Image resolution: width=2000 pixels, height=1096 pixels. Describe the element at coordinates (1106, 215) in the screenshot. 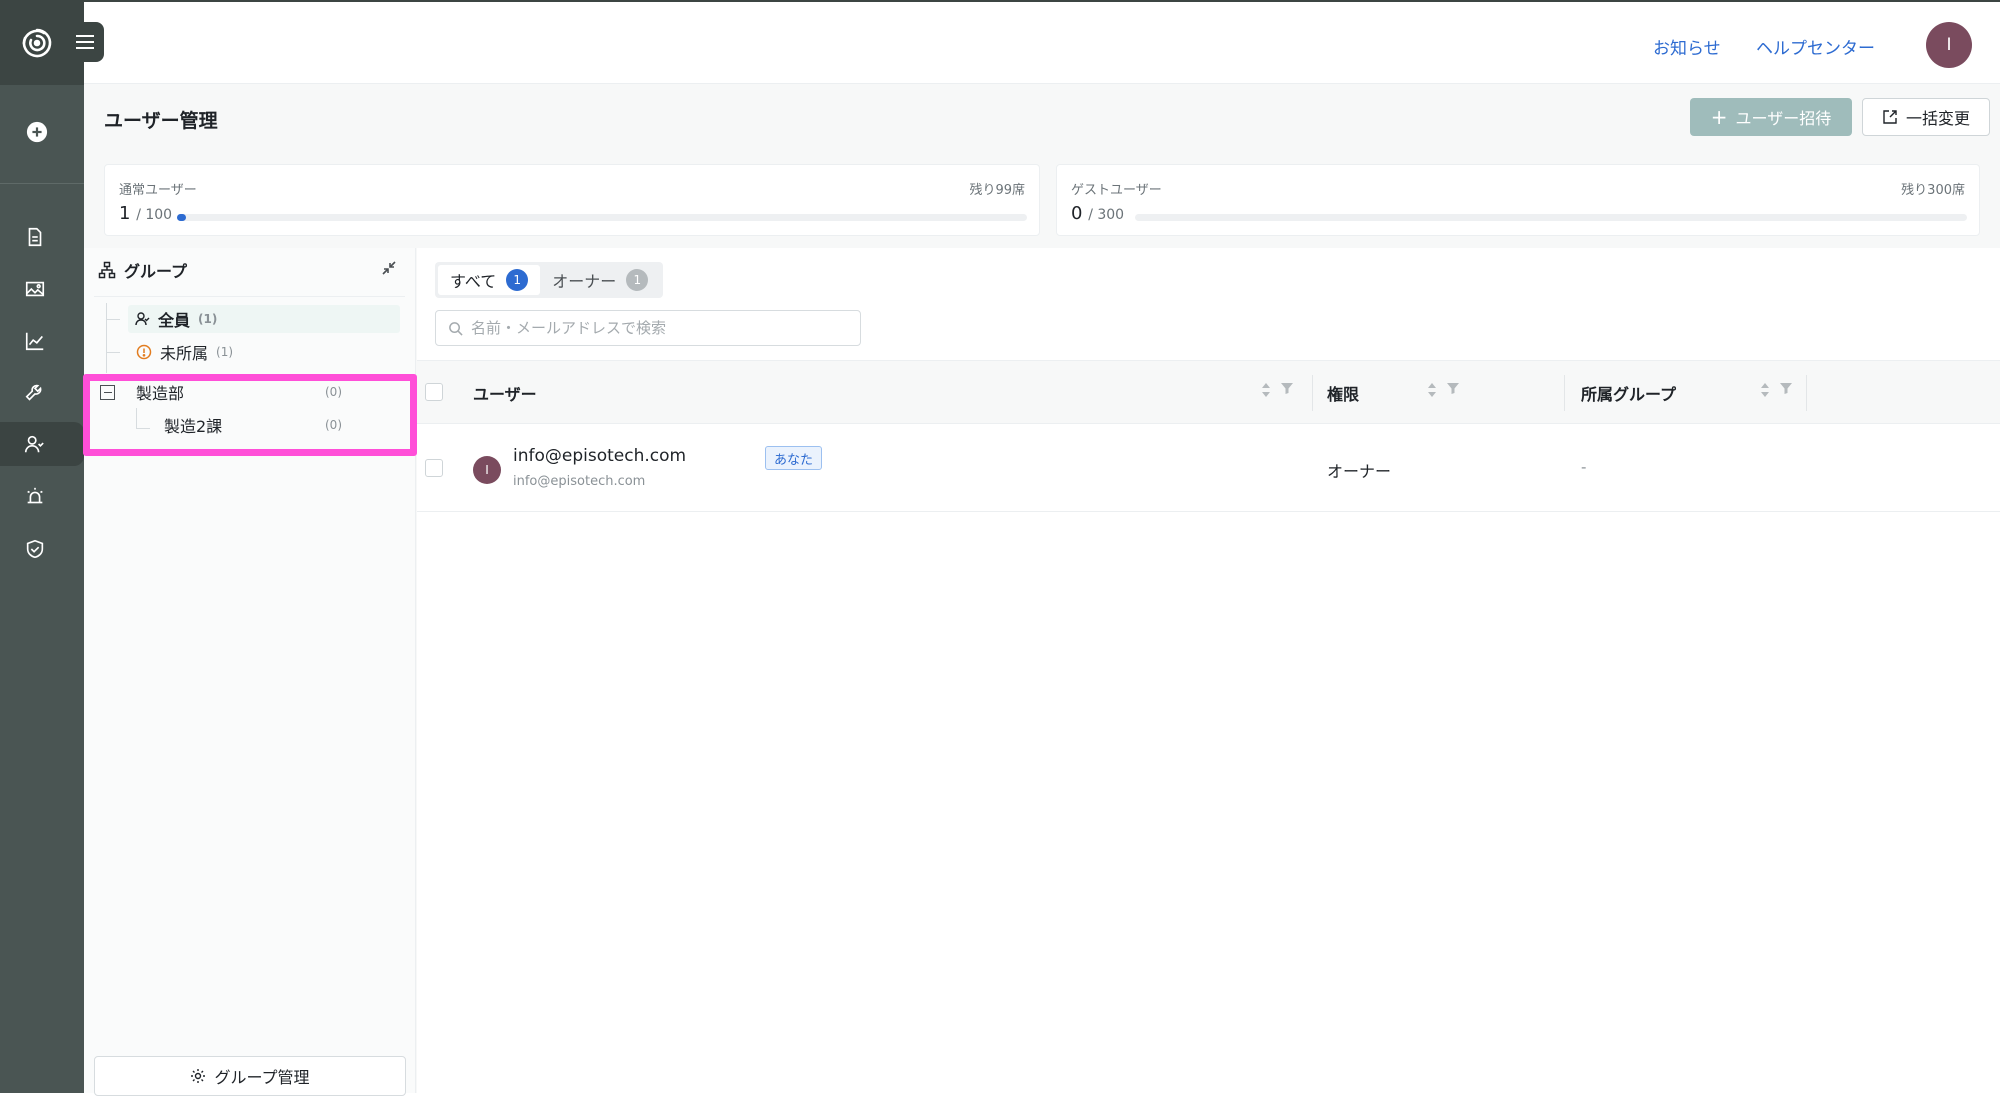

I see `guest-quota-limit: / 300` at that location.